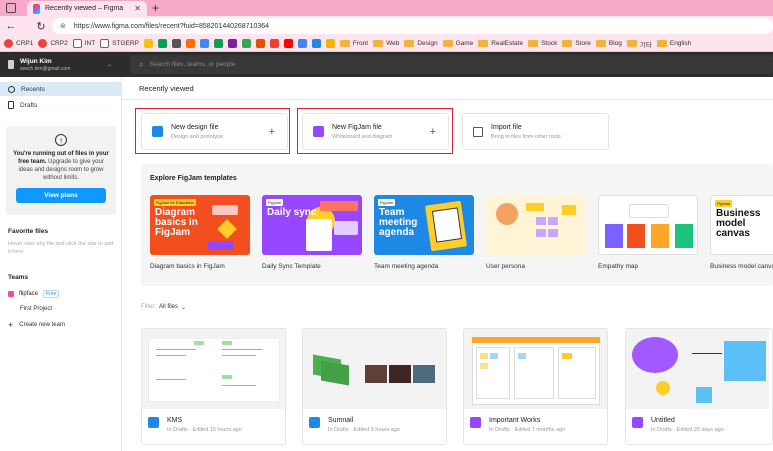 The width and height of the screenshot is (773, 451). Describe the element at coordinates (515, 420) in the screenshot. I see `file-name: Important Works` at that location.